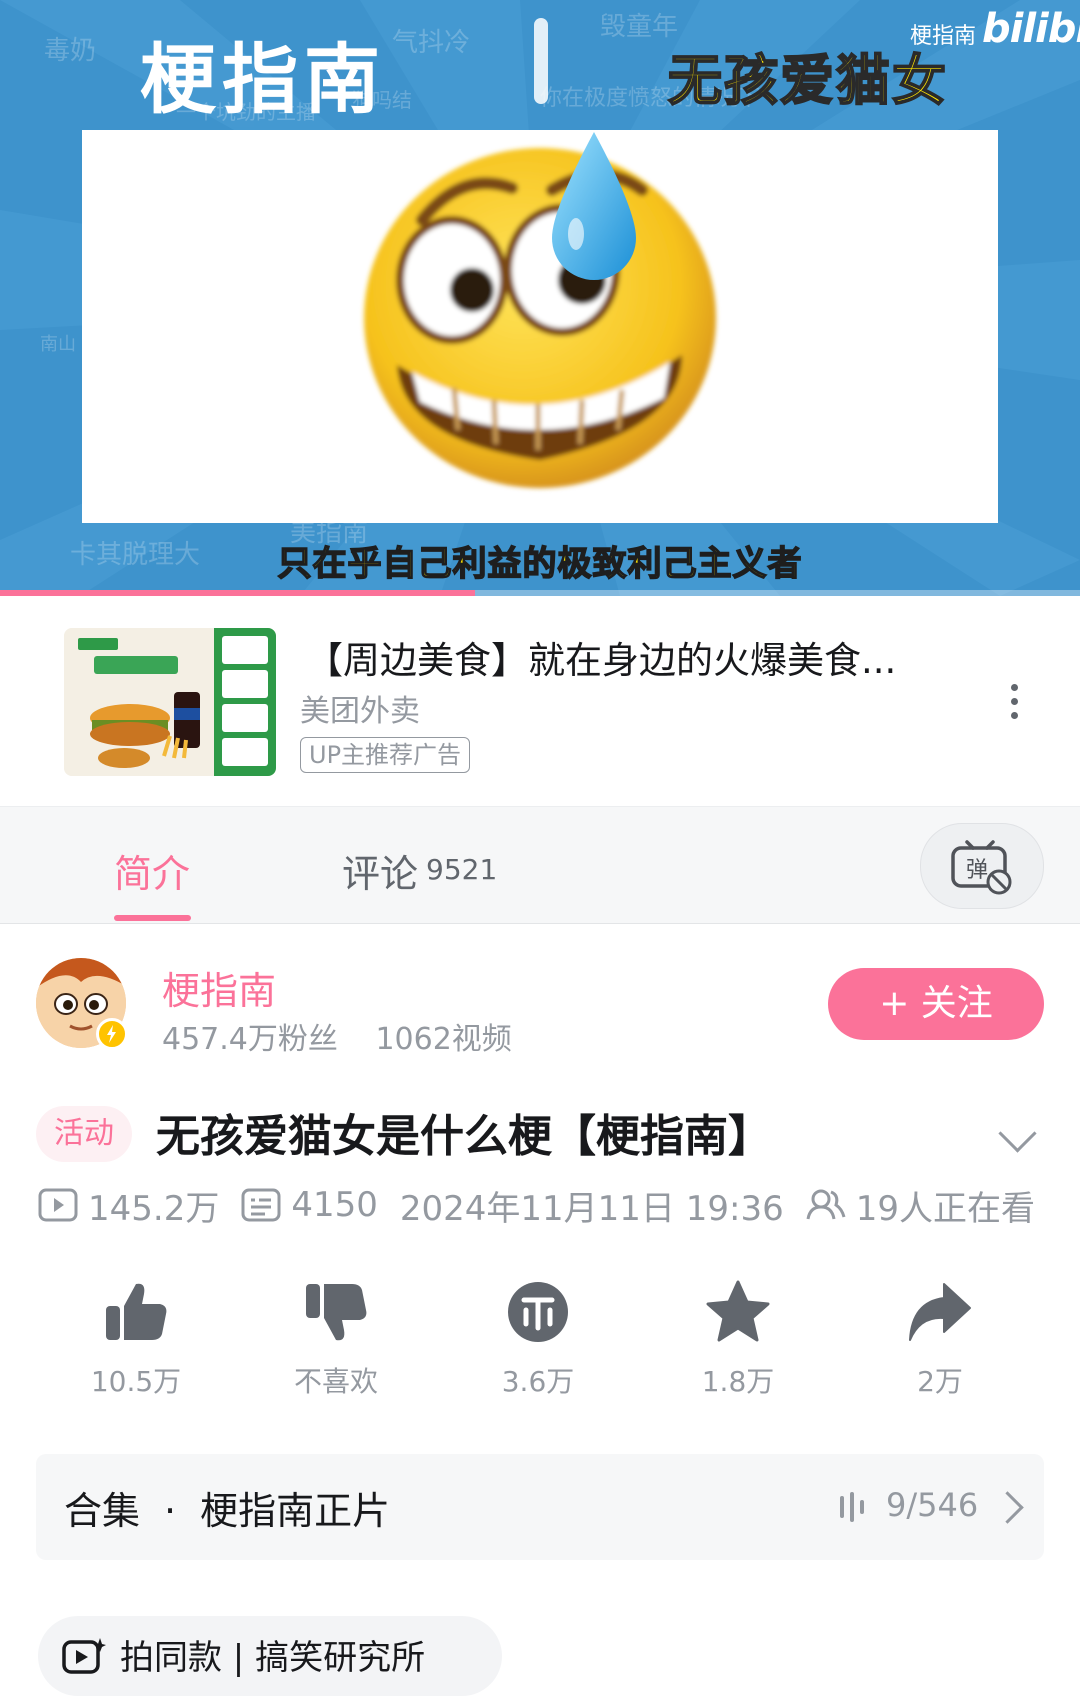 This screenshot has width=1080, height=1696. I want to click on chevron-down-icon, so click(1017, 1133).